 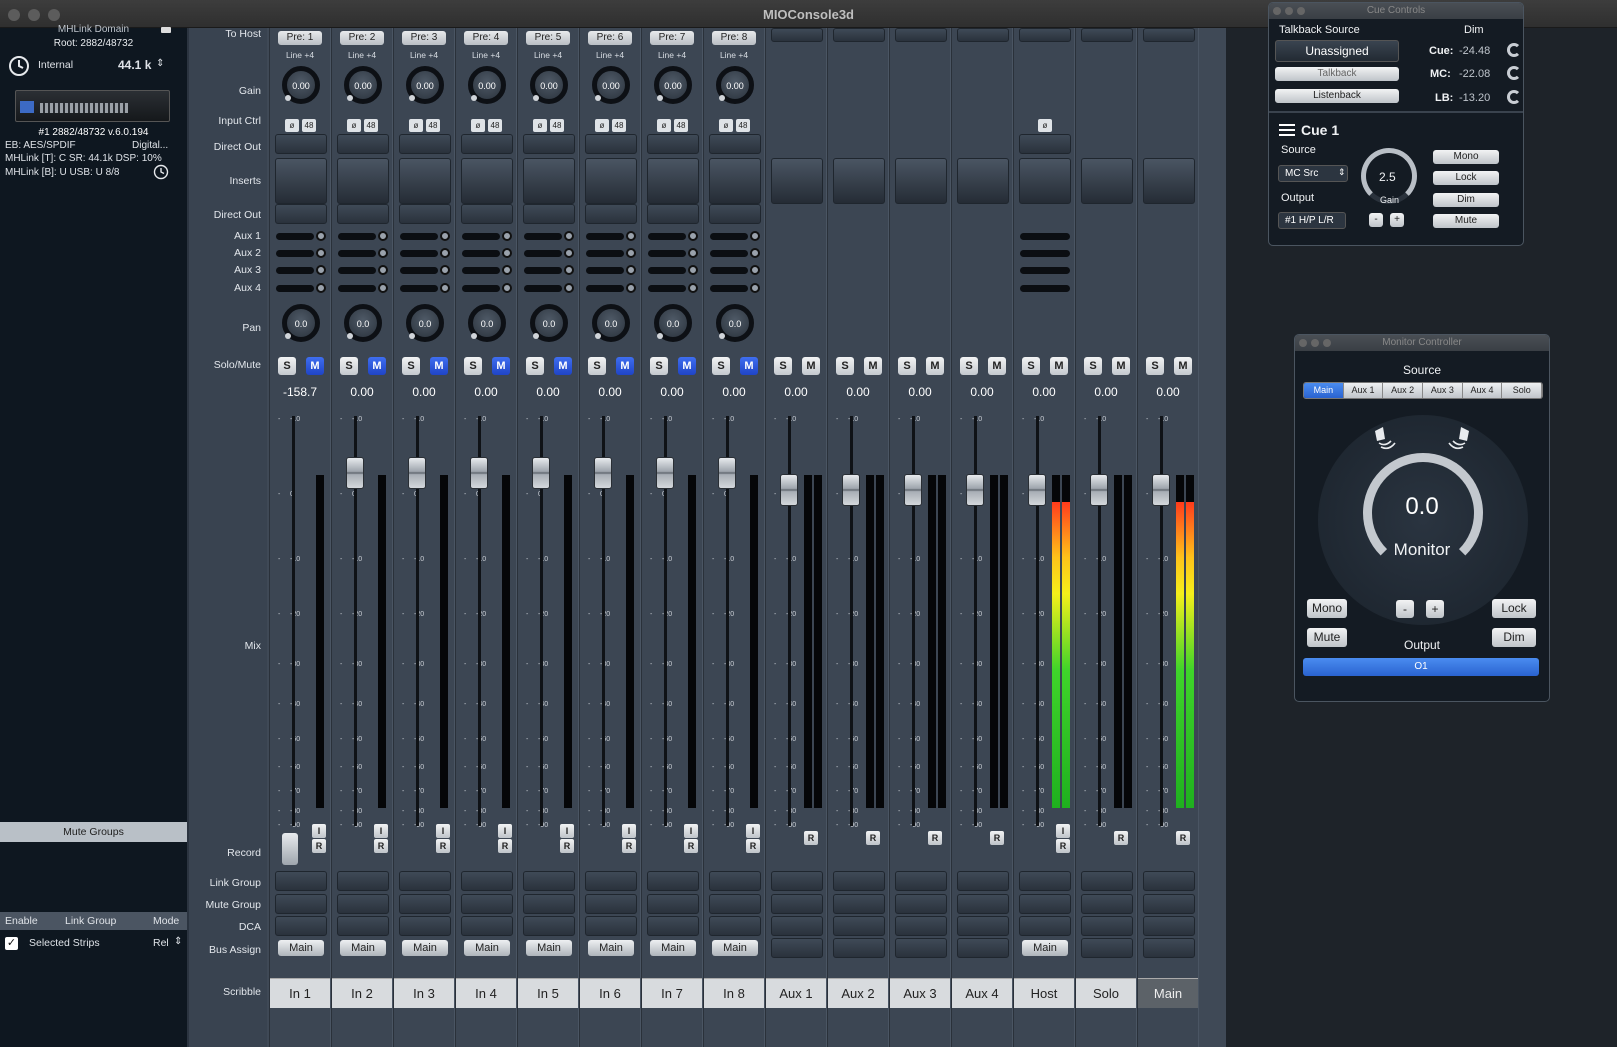 What do you see at coordinates (55, 65) in the screenshot?
I see `clock-source: Internal` at bounding box center [55, 65].